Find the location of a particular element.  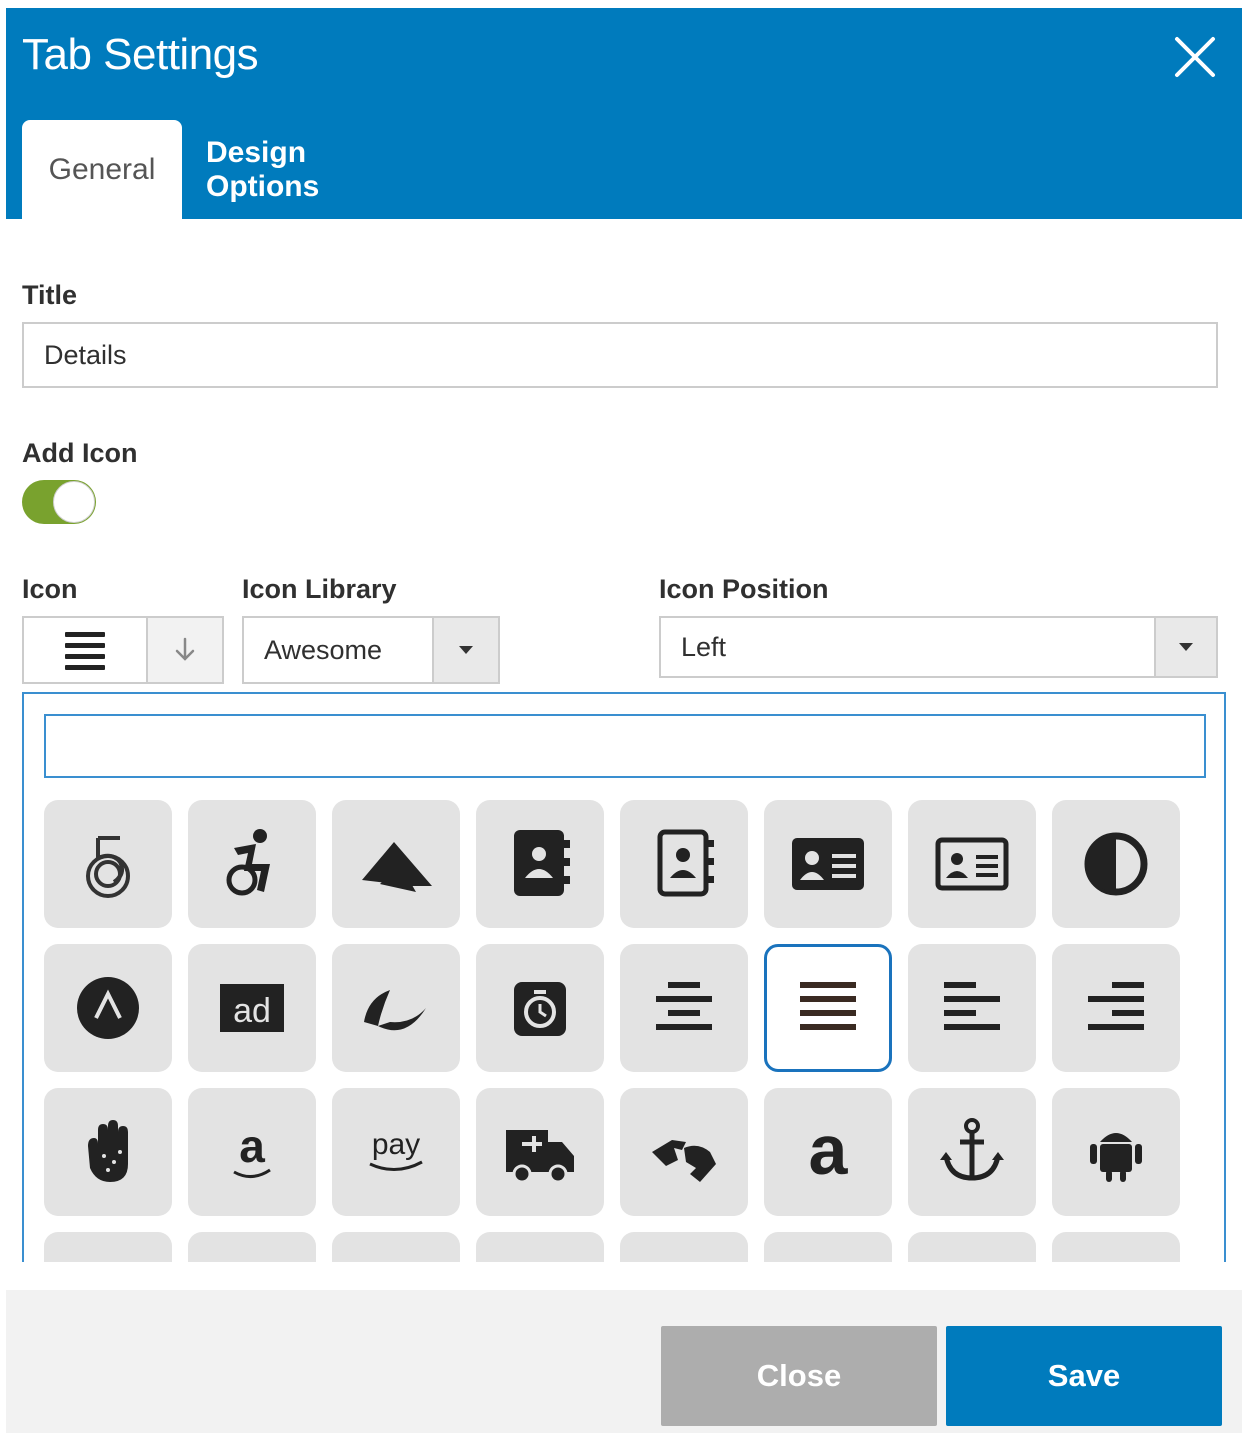

adversal-icon is located at coordinates (108, 1008).